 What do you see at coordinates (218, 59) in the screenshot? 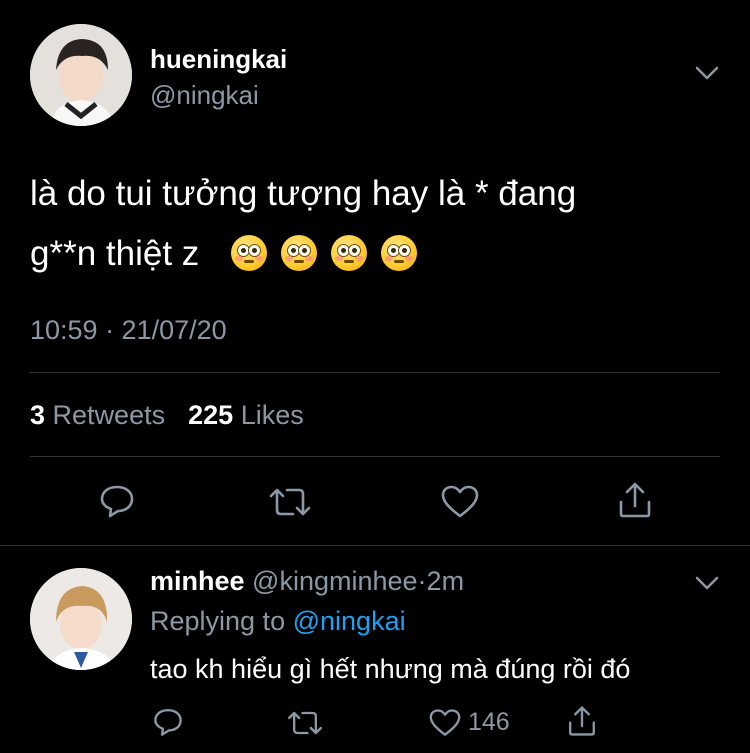
I see `display-name: hueningkai` at bounding box center [218, 59].